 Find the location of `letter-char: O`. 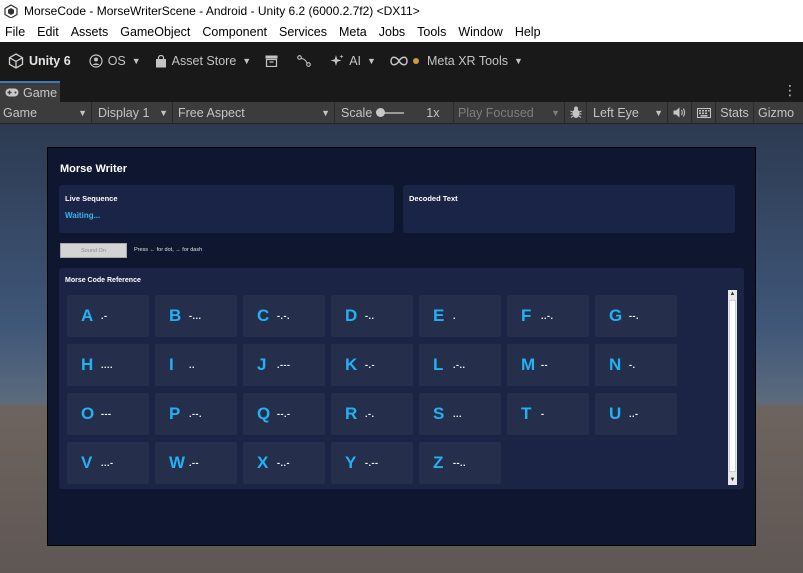

letter-char: O is located at coordinates (88, 413).